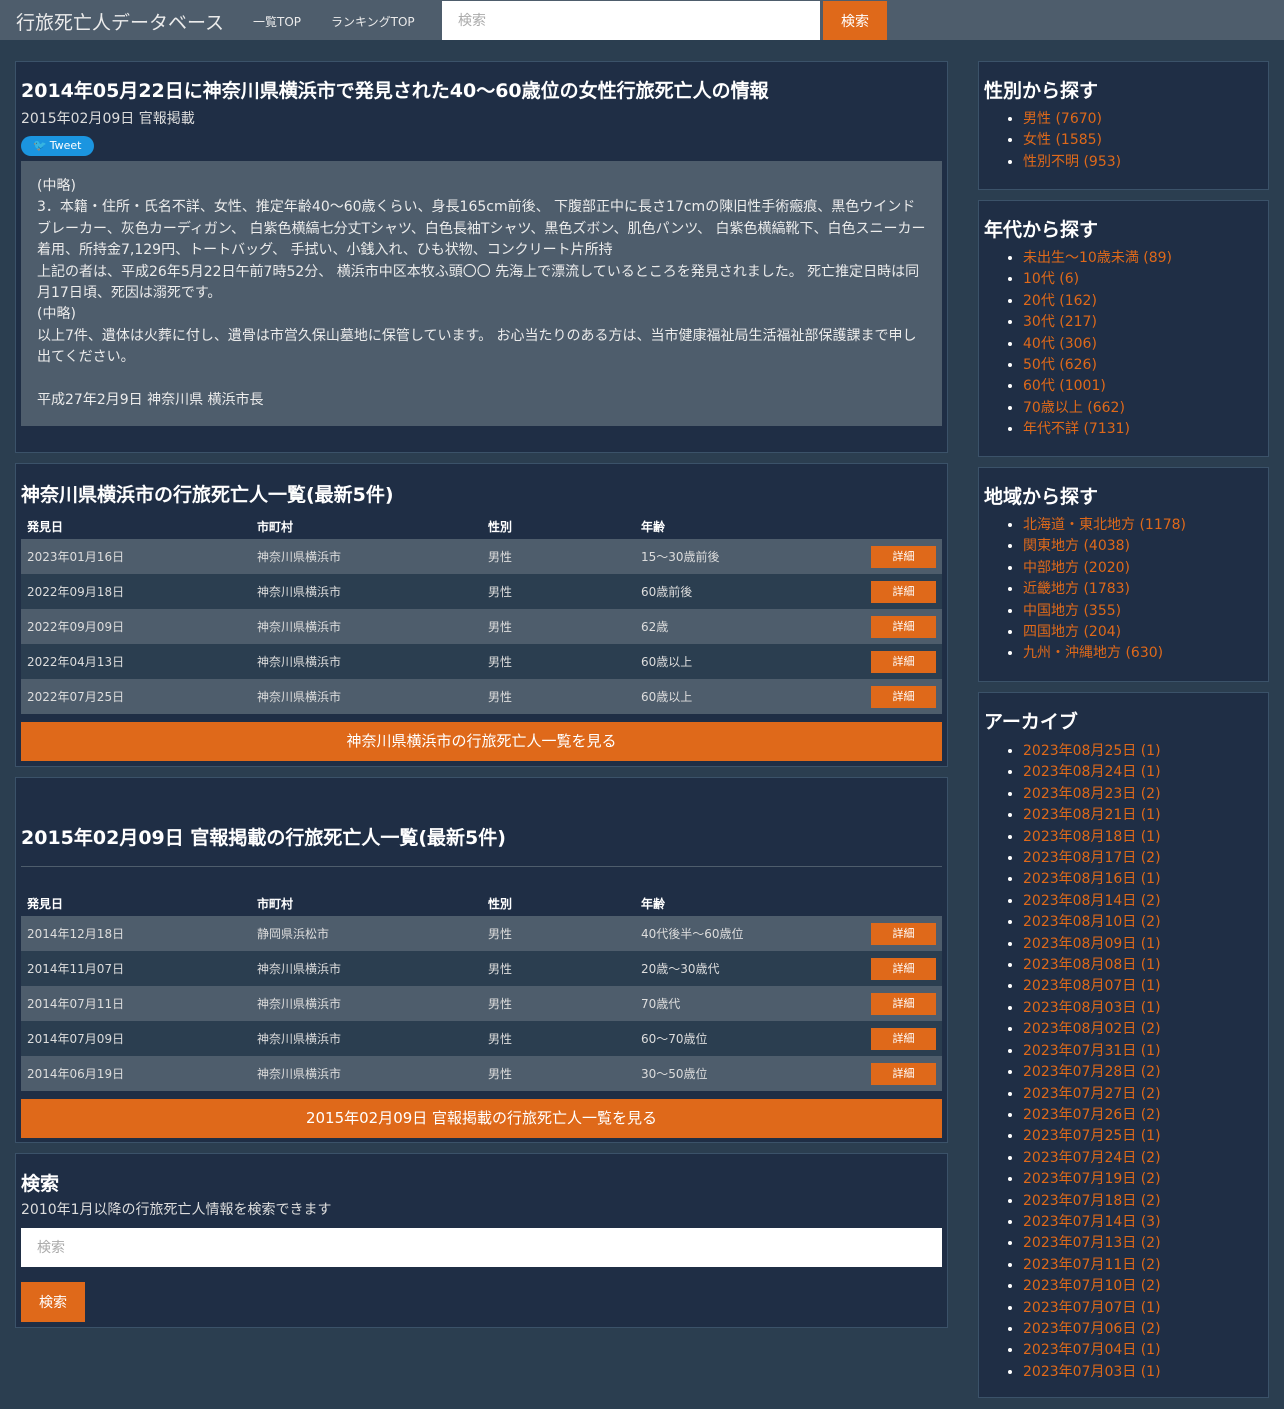 The height and width of the screenshot is (1409, 1284). Describe the element at coordinates (1076, 546) in the screenshot. I see `region-link: 関東地方 (4038)` at that location.